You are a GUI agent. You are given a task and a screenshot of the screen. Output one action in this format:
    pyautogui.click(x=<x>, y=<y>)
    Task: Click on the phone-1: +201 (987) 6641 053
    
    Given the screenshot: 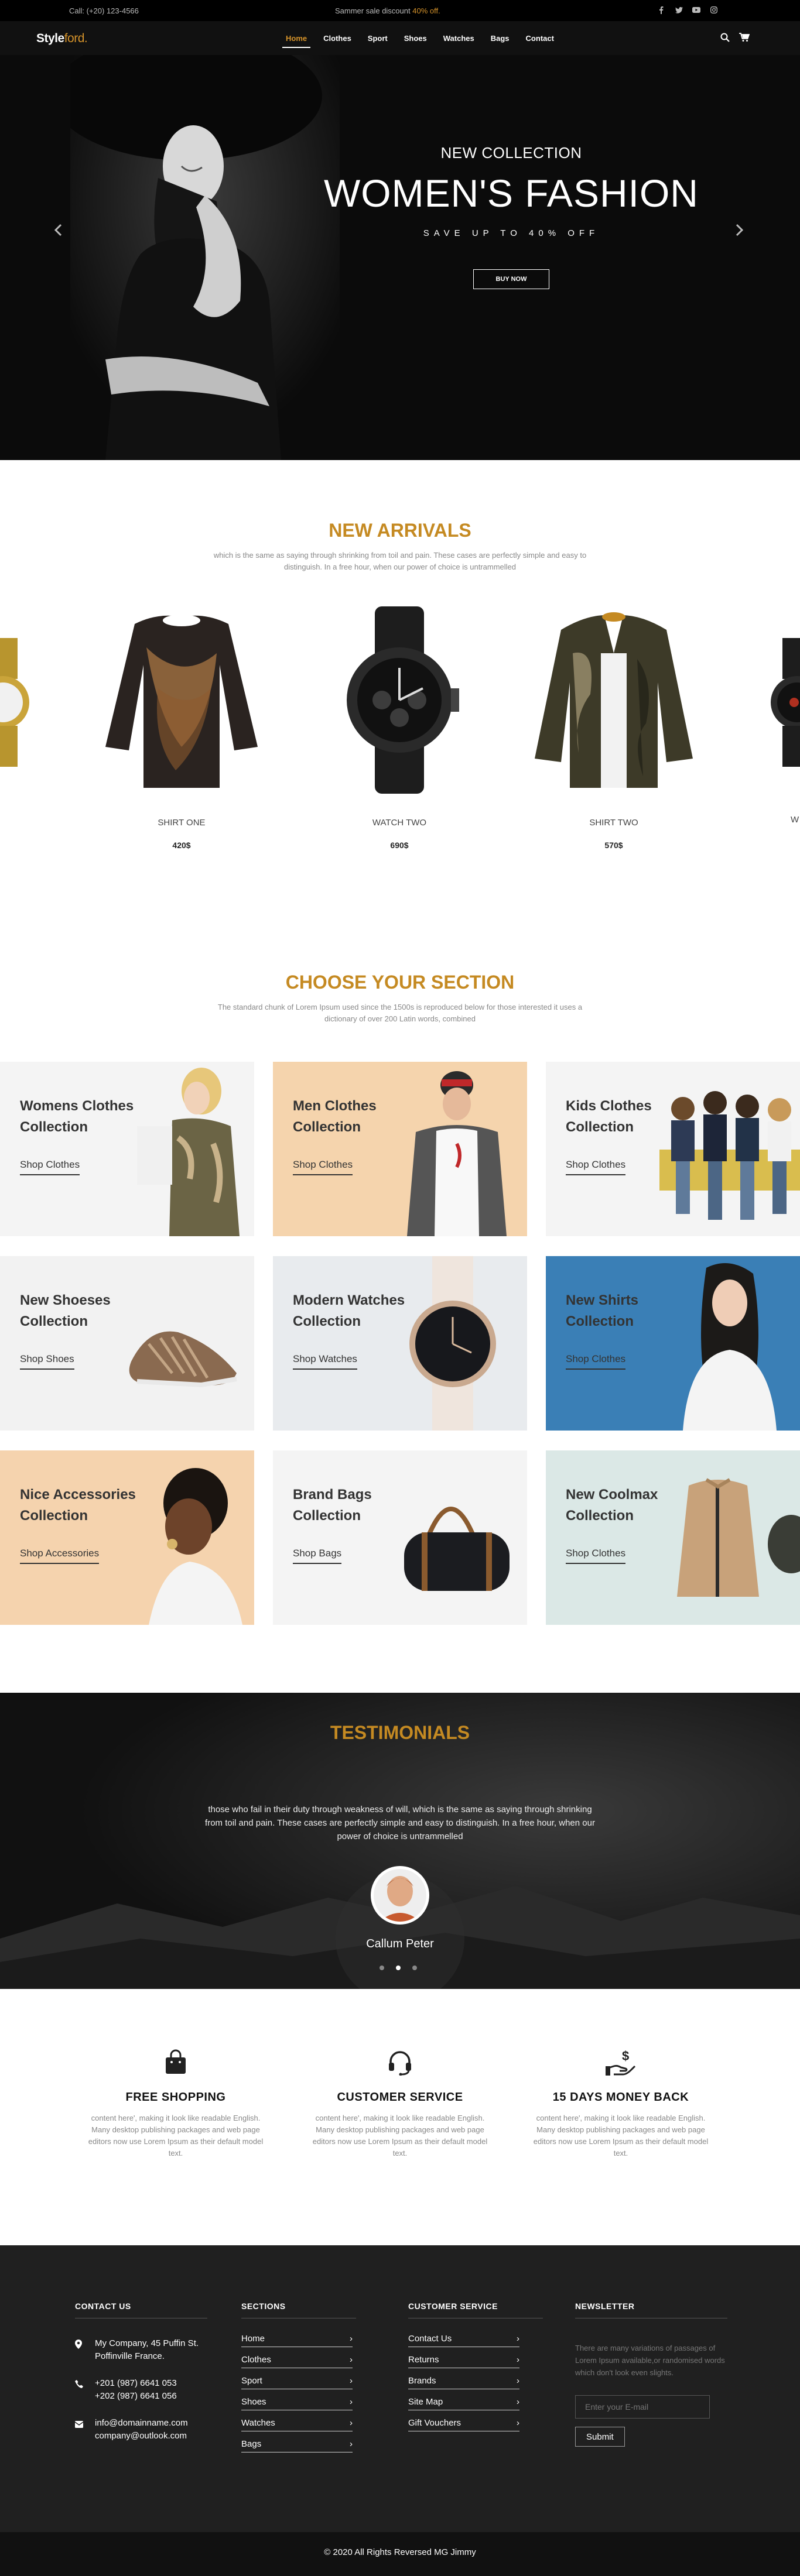 What is the action you would take?
    pyautogui.click(x=136, y=2384)
    